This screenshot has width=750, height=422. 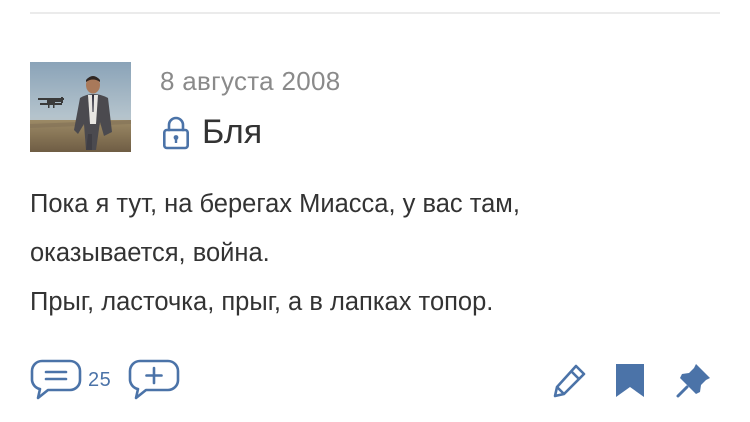 I want to click on post-body-line: Прыг, ласточка, прыг, а в лапках топор., so click(x=262, y=302).